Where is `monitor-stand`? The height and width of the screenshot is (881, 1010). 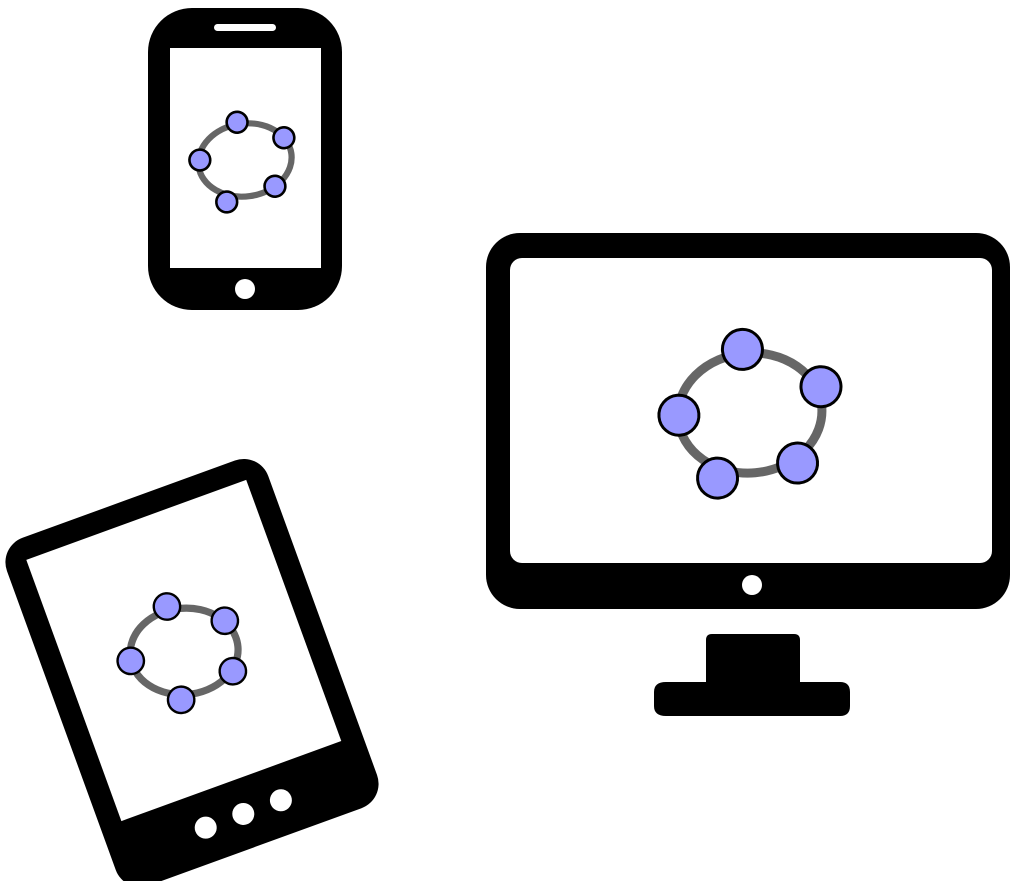 monitor-stand is located at coordinates (752, 675).